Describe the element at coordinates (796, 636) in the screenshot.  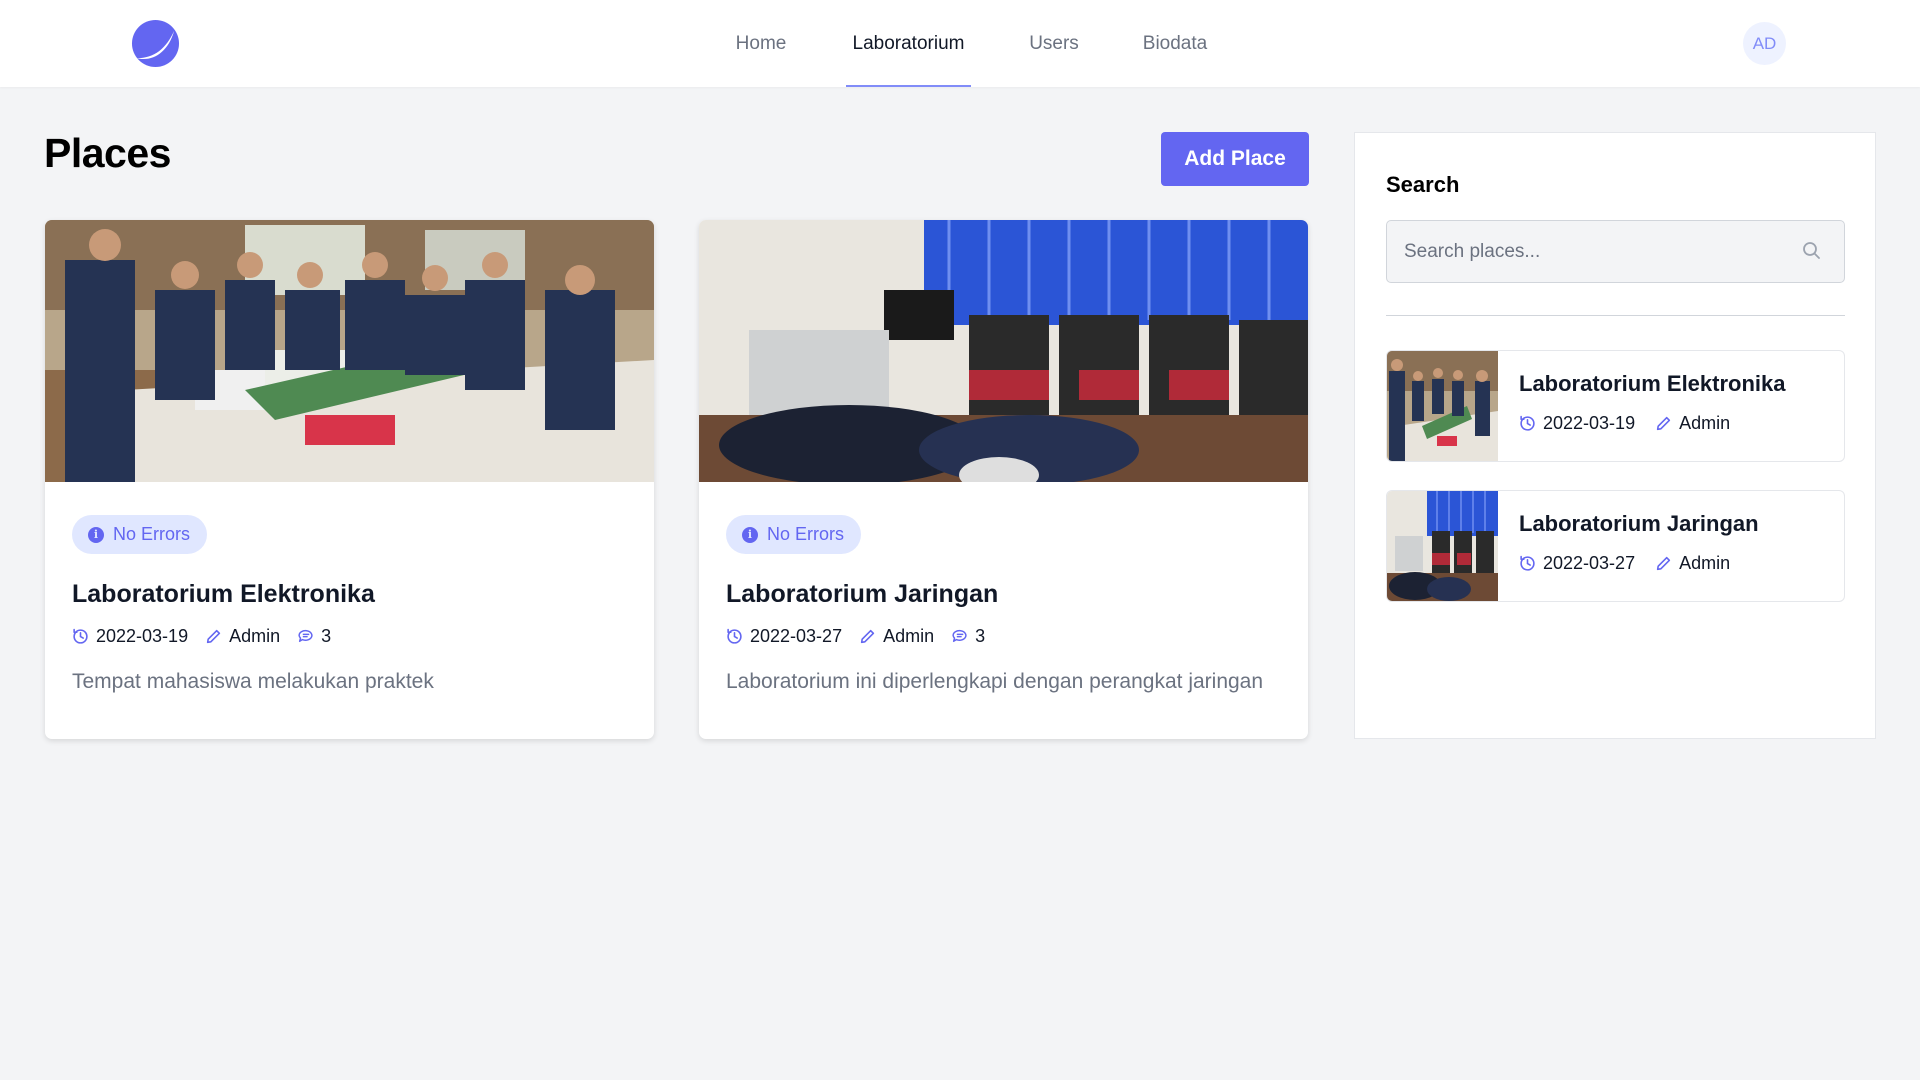
I see `place-date: 2022-03-27` at that location.